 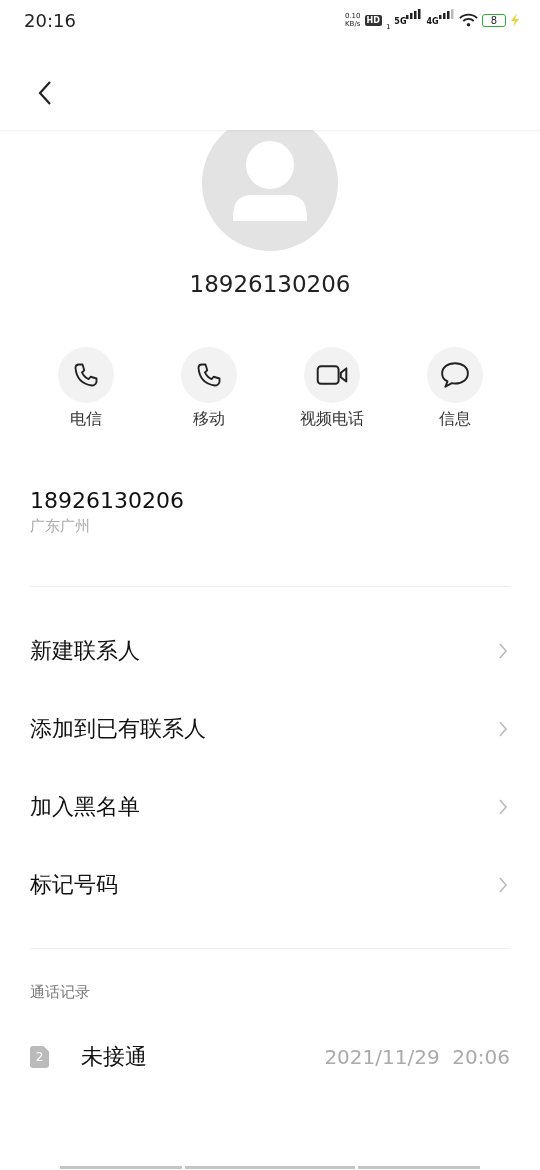 What do you see at coordinates (270, 729) in the screenshot?
I see `menu-item: 添加到已有联系人` at bounding box center [270, 729].